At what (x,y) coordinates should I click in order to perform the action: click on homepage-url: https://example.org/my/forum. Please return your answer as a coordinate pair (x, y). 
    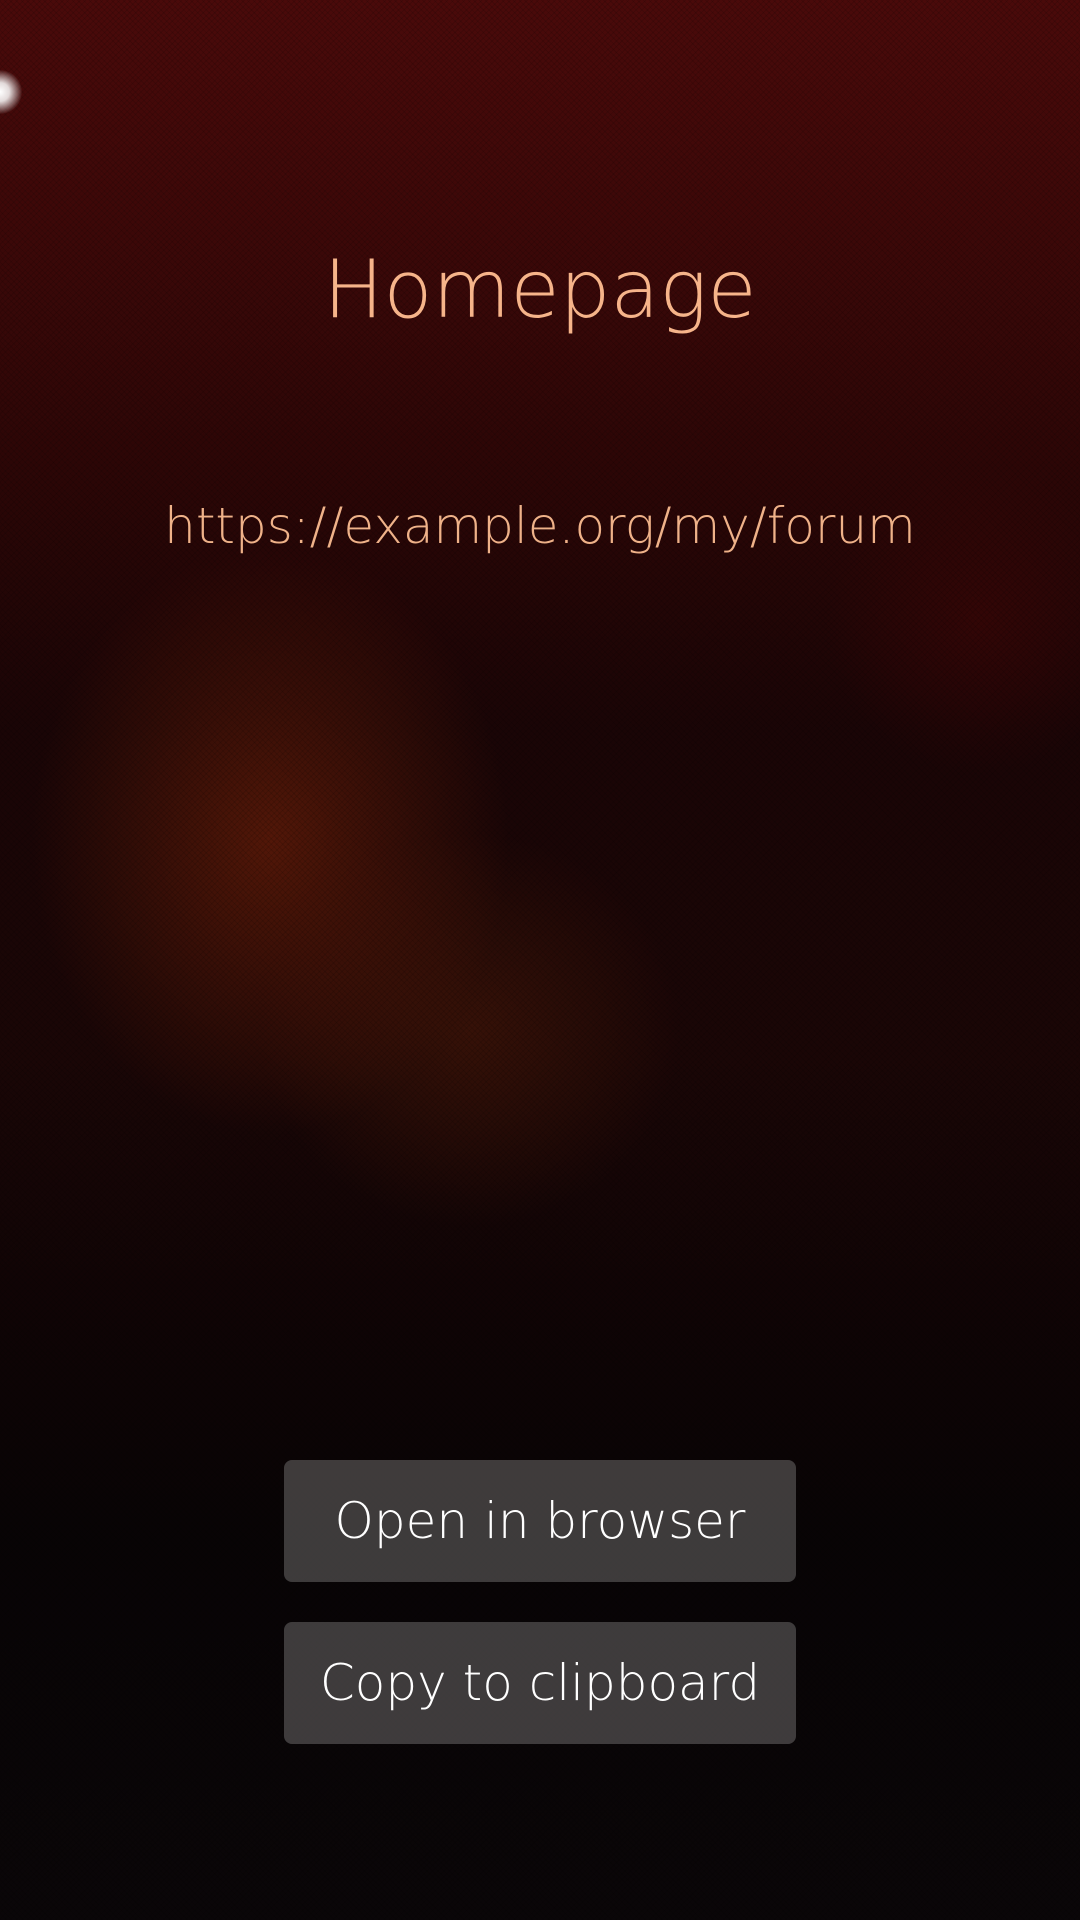
    Looking at the image, I should click on (540, 526).